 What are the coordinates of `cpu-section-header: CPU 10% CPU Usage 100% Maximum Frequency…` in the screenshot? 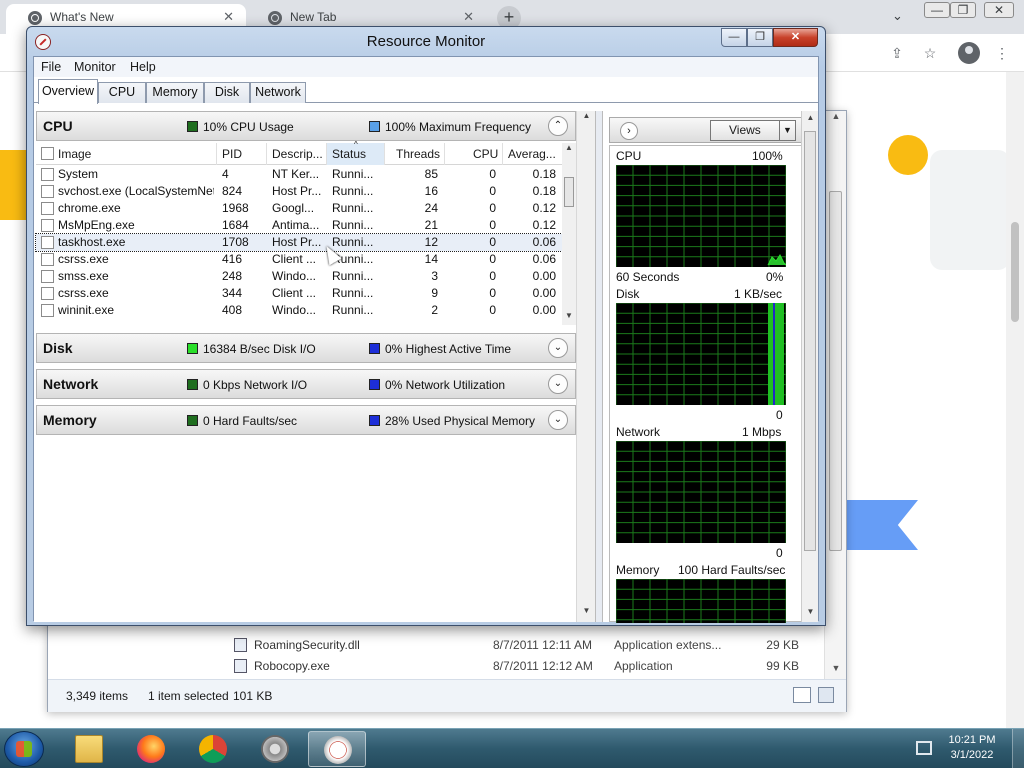 It's located at (306, 126).